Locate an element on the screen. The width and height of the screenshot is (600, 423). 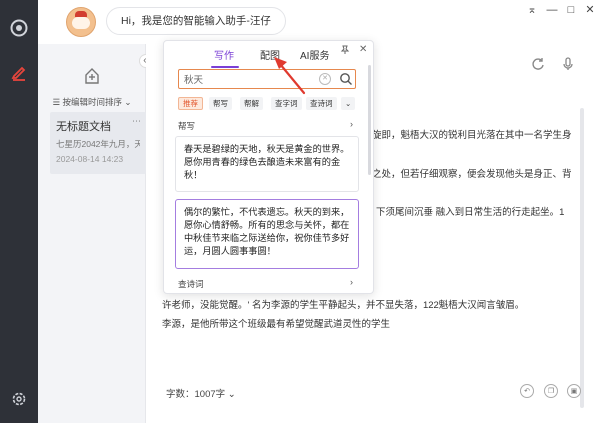
new-document-icon is located at coordinates (92, 76).